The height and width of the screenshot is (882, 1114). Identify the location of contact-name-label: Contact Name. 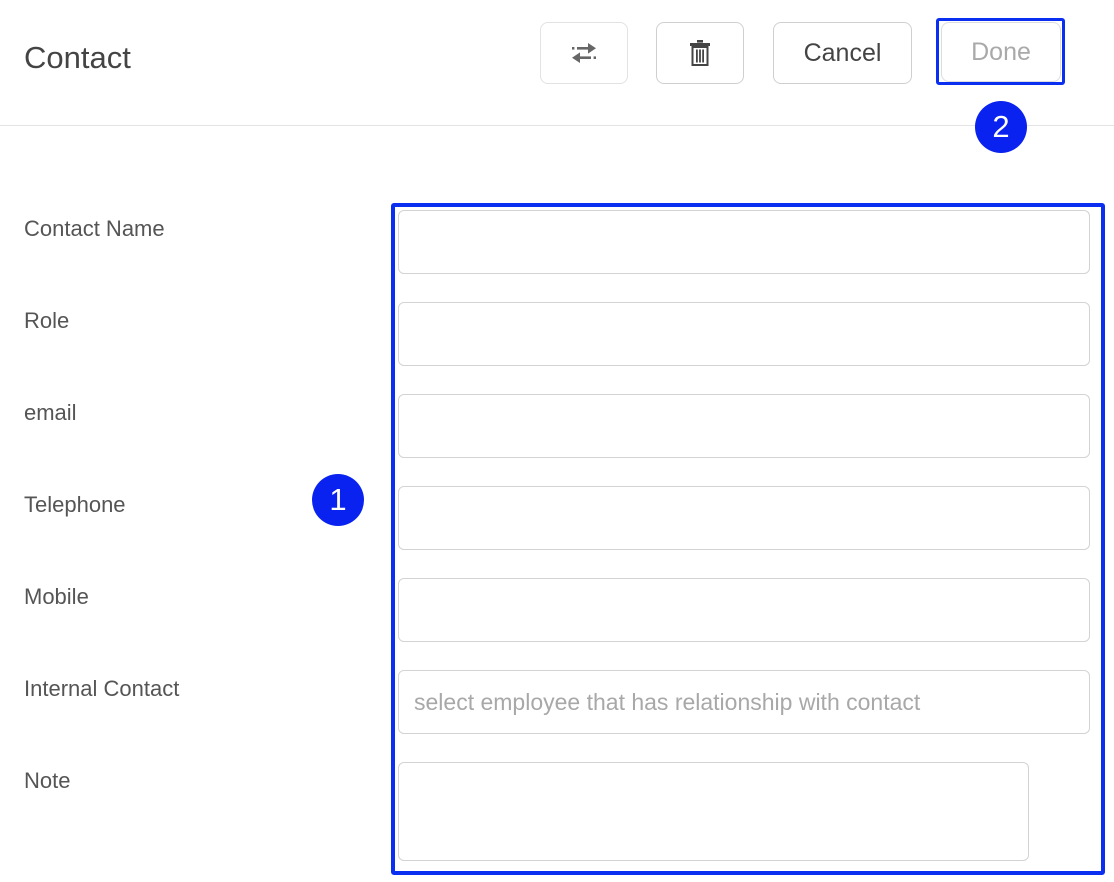
(94, 228).